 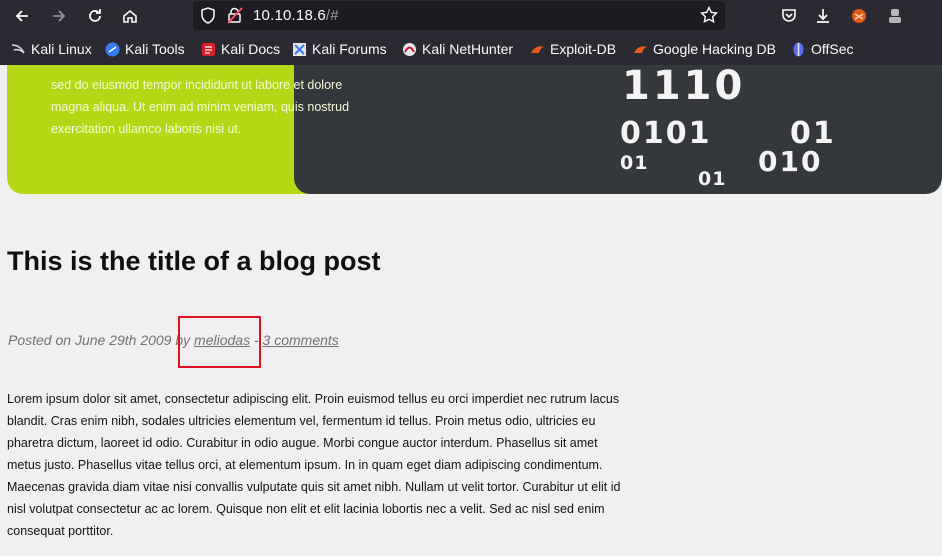 What do you see at coordinates (332, 15) in the screenshot?
I see `url-path: /#` at bounding box center [332, 15].